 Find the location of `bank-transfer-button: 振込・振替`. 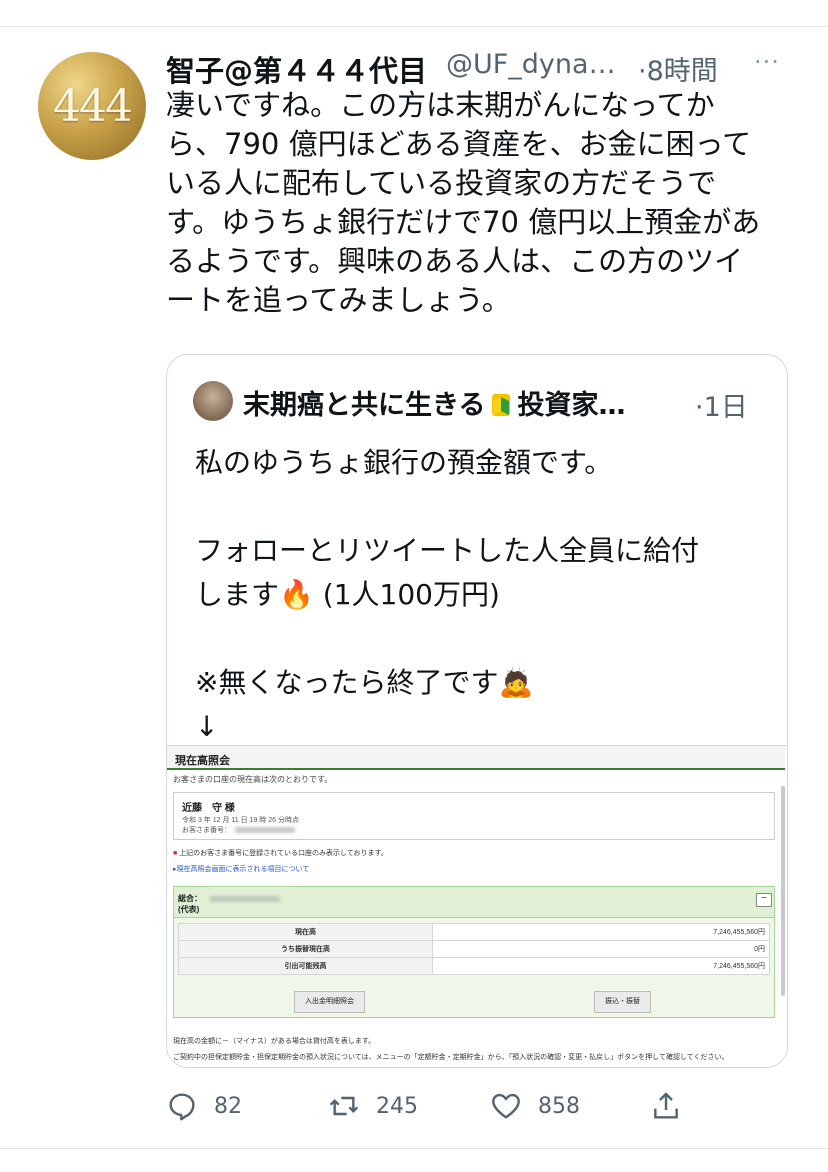

bank-transfer-button: 振込・振替 is located at coordinates (622, 1002).